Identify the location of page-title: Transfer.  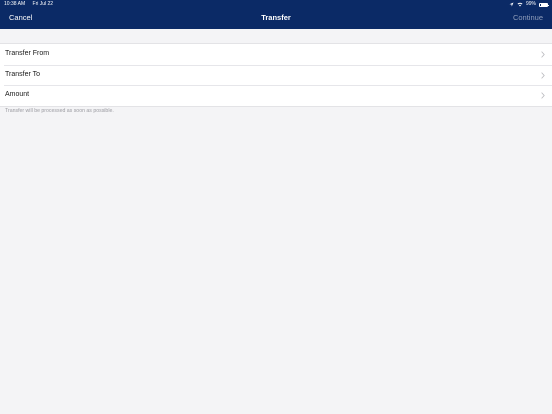
(276, 17).